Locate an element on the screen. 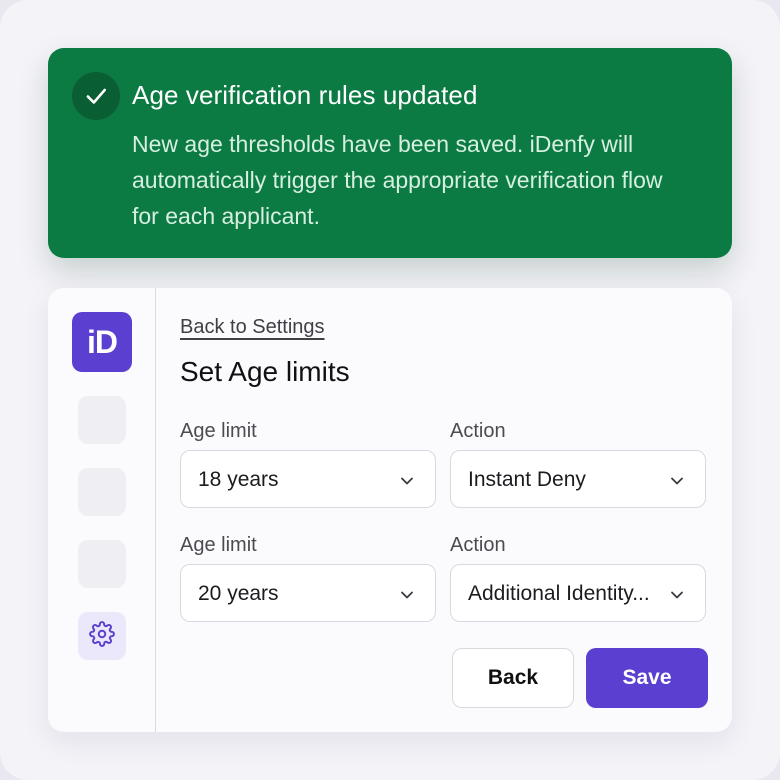 This screenshot has height=780, width=780. toast-title: Age verification rules updated is located at coordinates (305, 95).